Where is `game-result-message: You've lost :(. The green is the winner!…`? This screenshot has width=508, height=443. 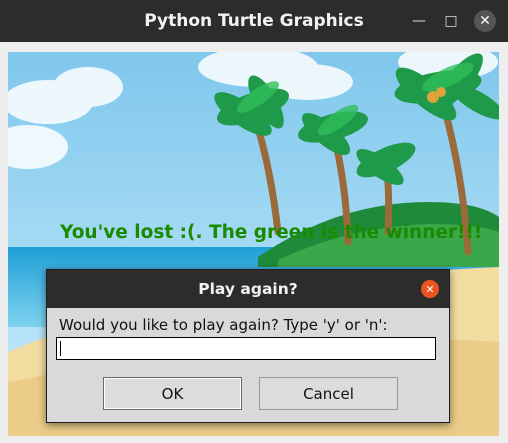 game-result-message: You've lost :(. The green is the winner!… is located at coordinates (271, 232).